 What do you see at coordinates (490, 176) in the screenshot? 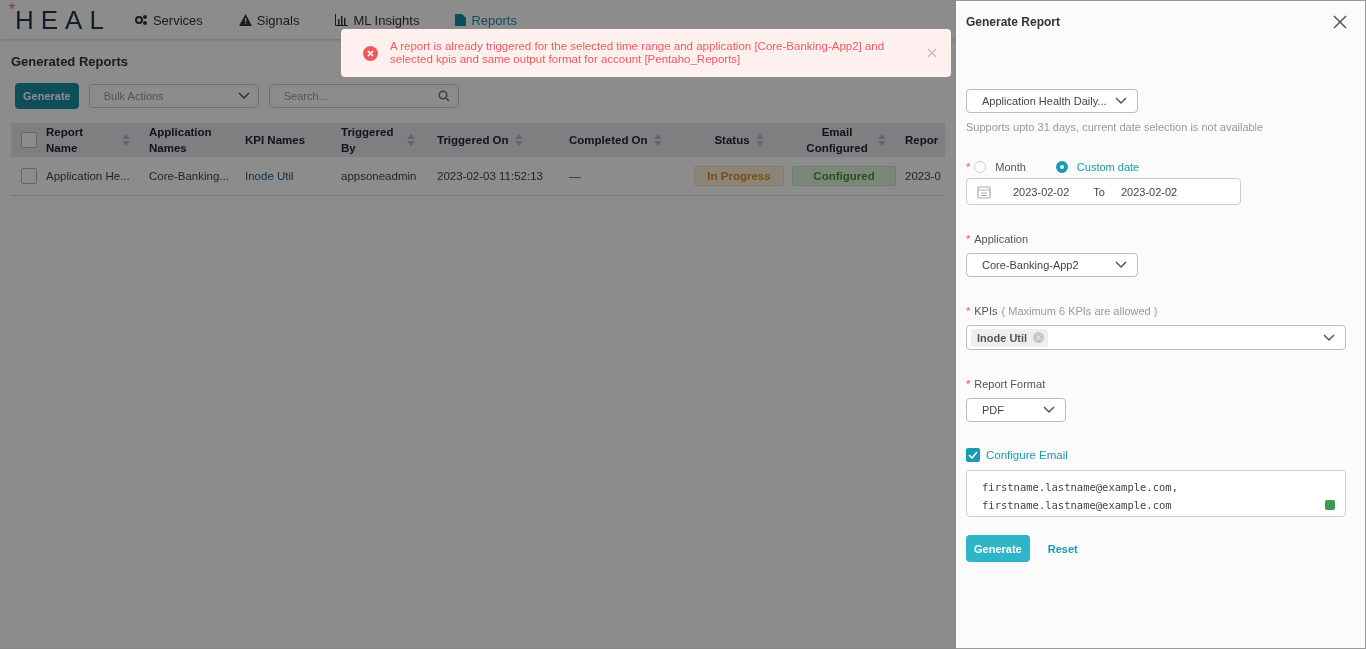
I see `table-cell: 2023-02-03 11:52:13` at bounding box center [490, 176].